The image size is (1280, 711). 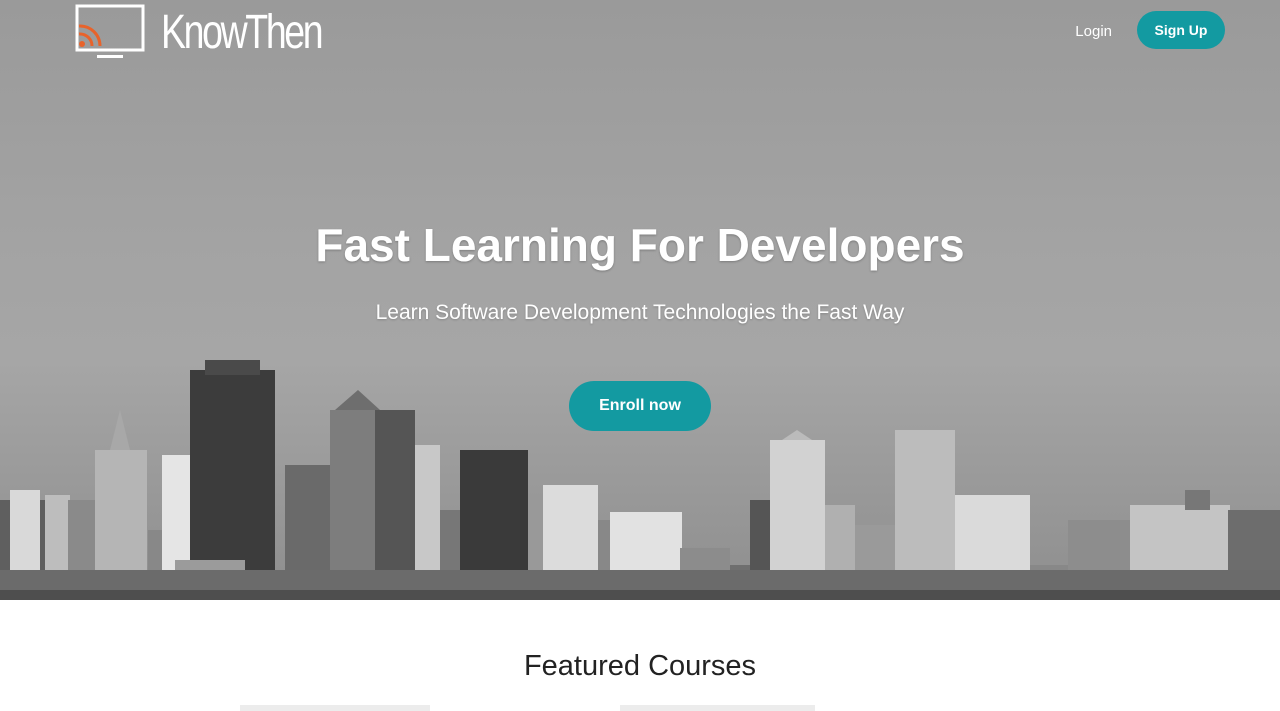 I want to click on logo: KnowThen, so click(x=220, y=32).